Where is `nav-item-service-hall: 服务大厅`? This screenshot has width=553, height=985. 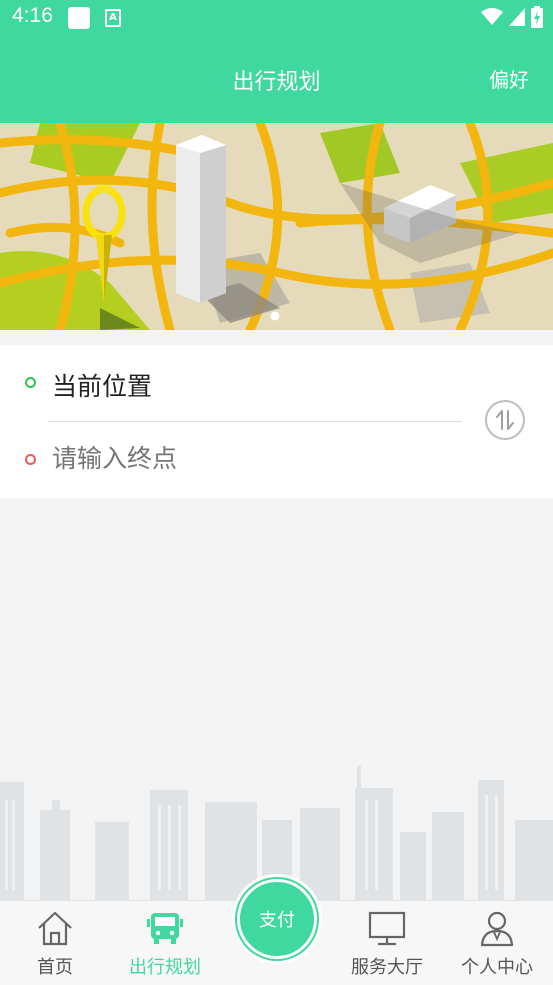
nav-item-service-hall: 服务大厅 is located at coordinates (387, 943).